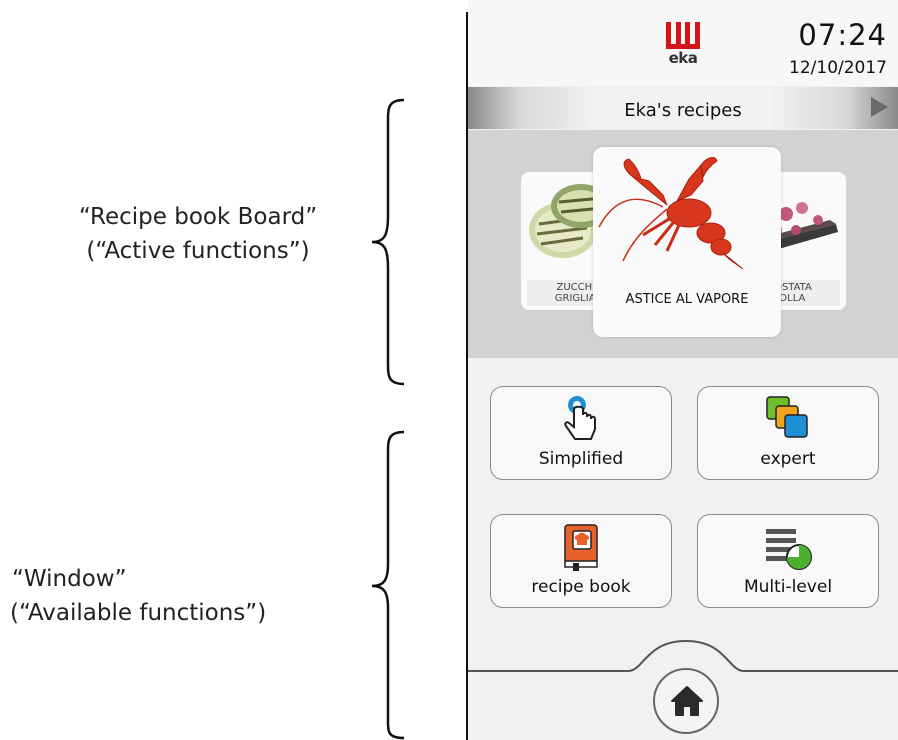 The height and width of the screenshot is (740, 898). I want to click on simplified-button: Simplified, so click(581, 433).